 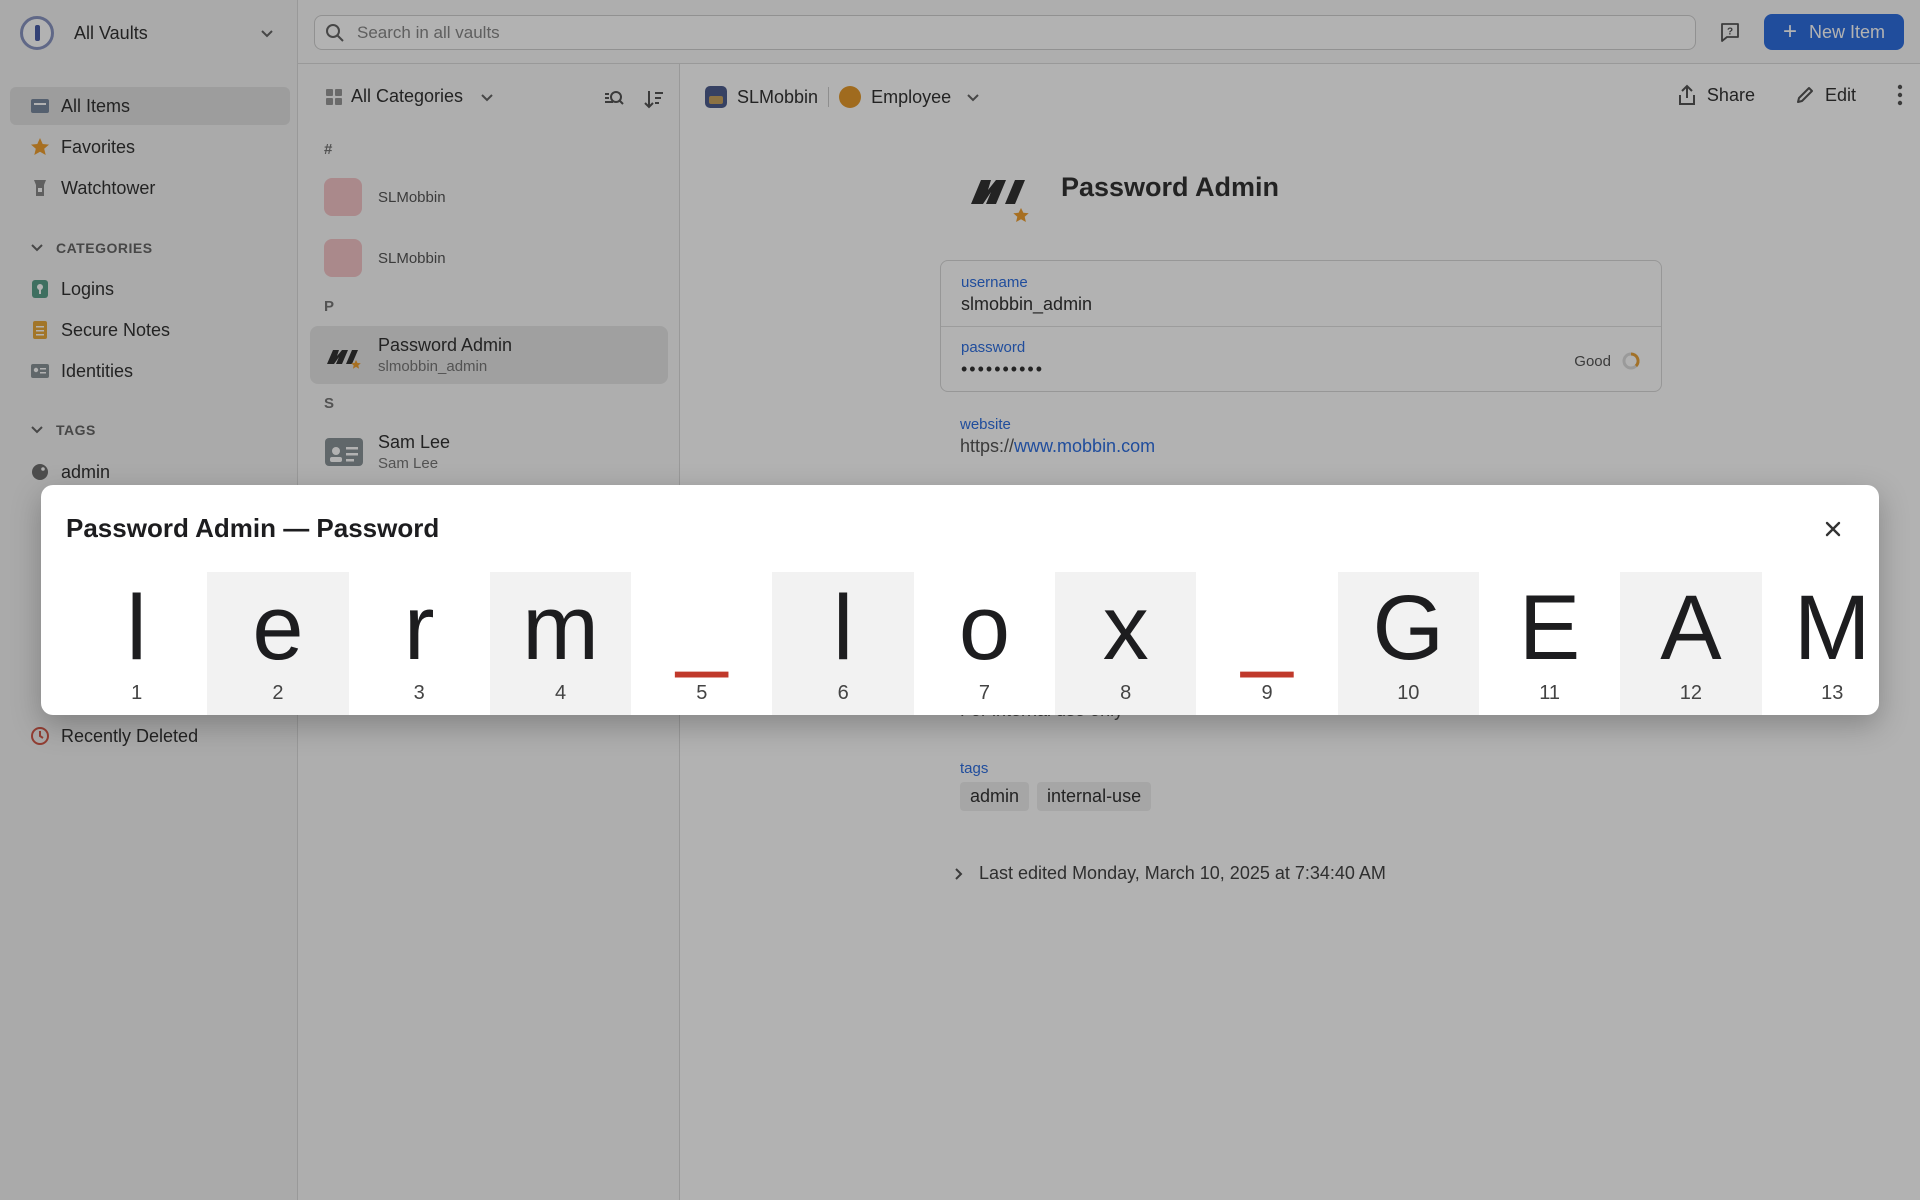 I want to click on password-char-cell: G 10, so click(x=1408, y=643).